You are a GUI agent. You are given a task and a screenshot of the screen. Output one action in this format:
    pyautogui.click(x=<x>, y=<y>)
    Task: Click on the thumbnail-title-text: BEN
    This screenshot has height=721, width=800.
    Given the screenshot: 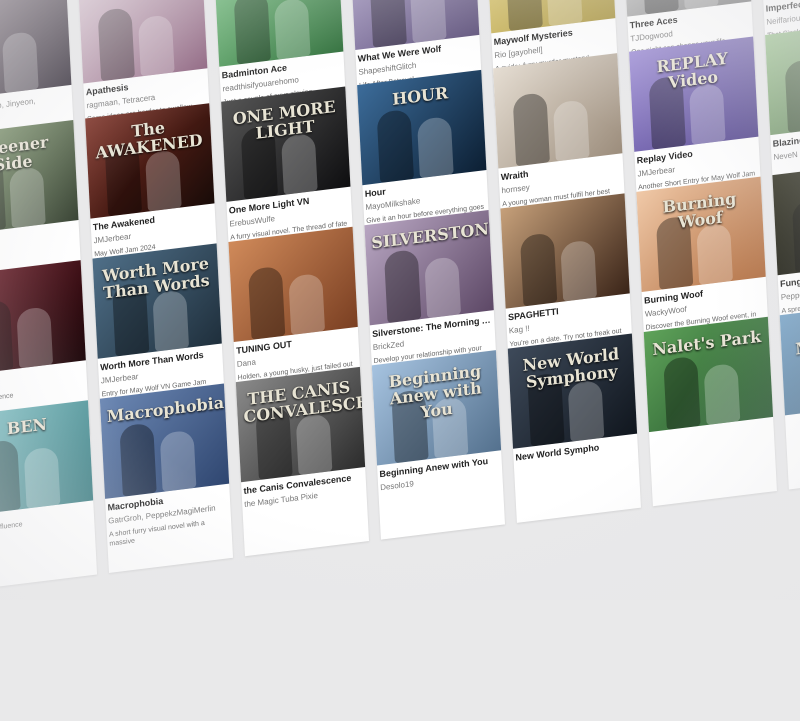 What is the action you would take?
    pyautogui.click(x=27, y=426)
    